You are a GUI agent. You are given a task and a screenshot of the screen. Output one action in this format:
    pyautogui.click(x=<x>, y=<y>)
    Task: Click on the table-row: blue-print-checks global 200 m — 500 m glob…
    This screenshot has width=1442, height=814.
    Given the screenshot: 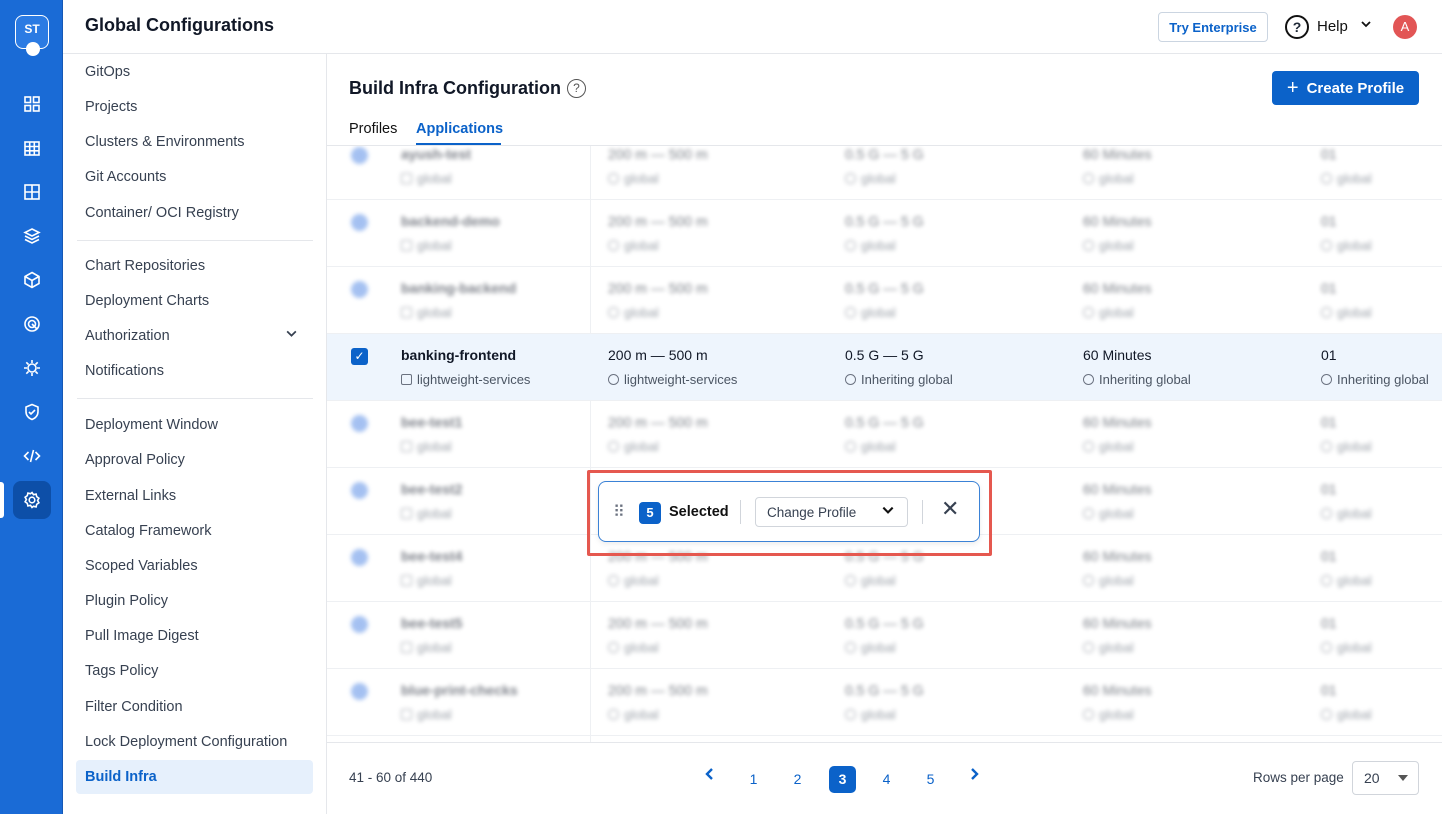 What is the action you would take?
    pyautogui.click(x=884, y=702)
    